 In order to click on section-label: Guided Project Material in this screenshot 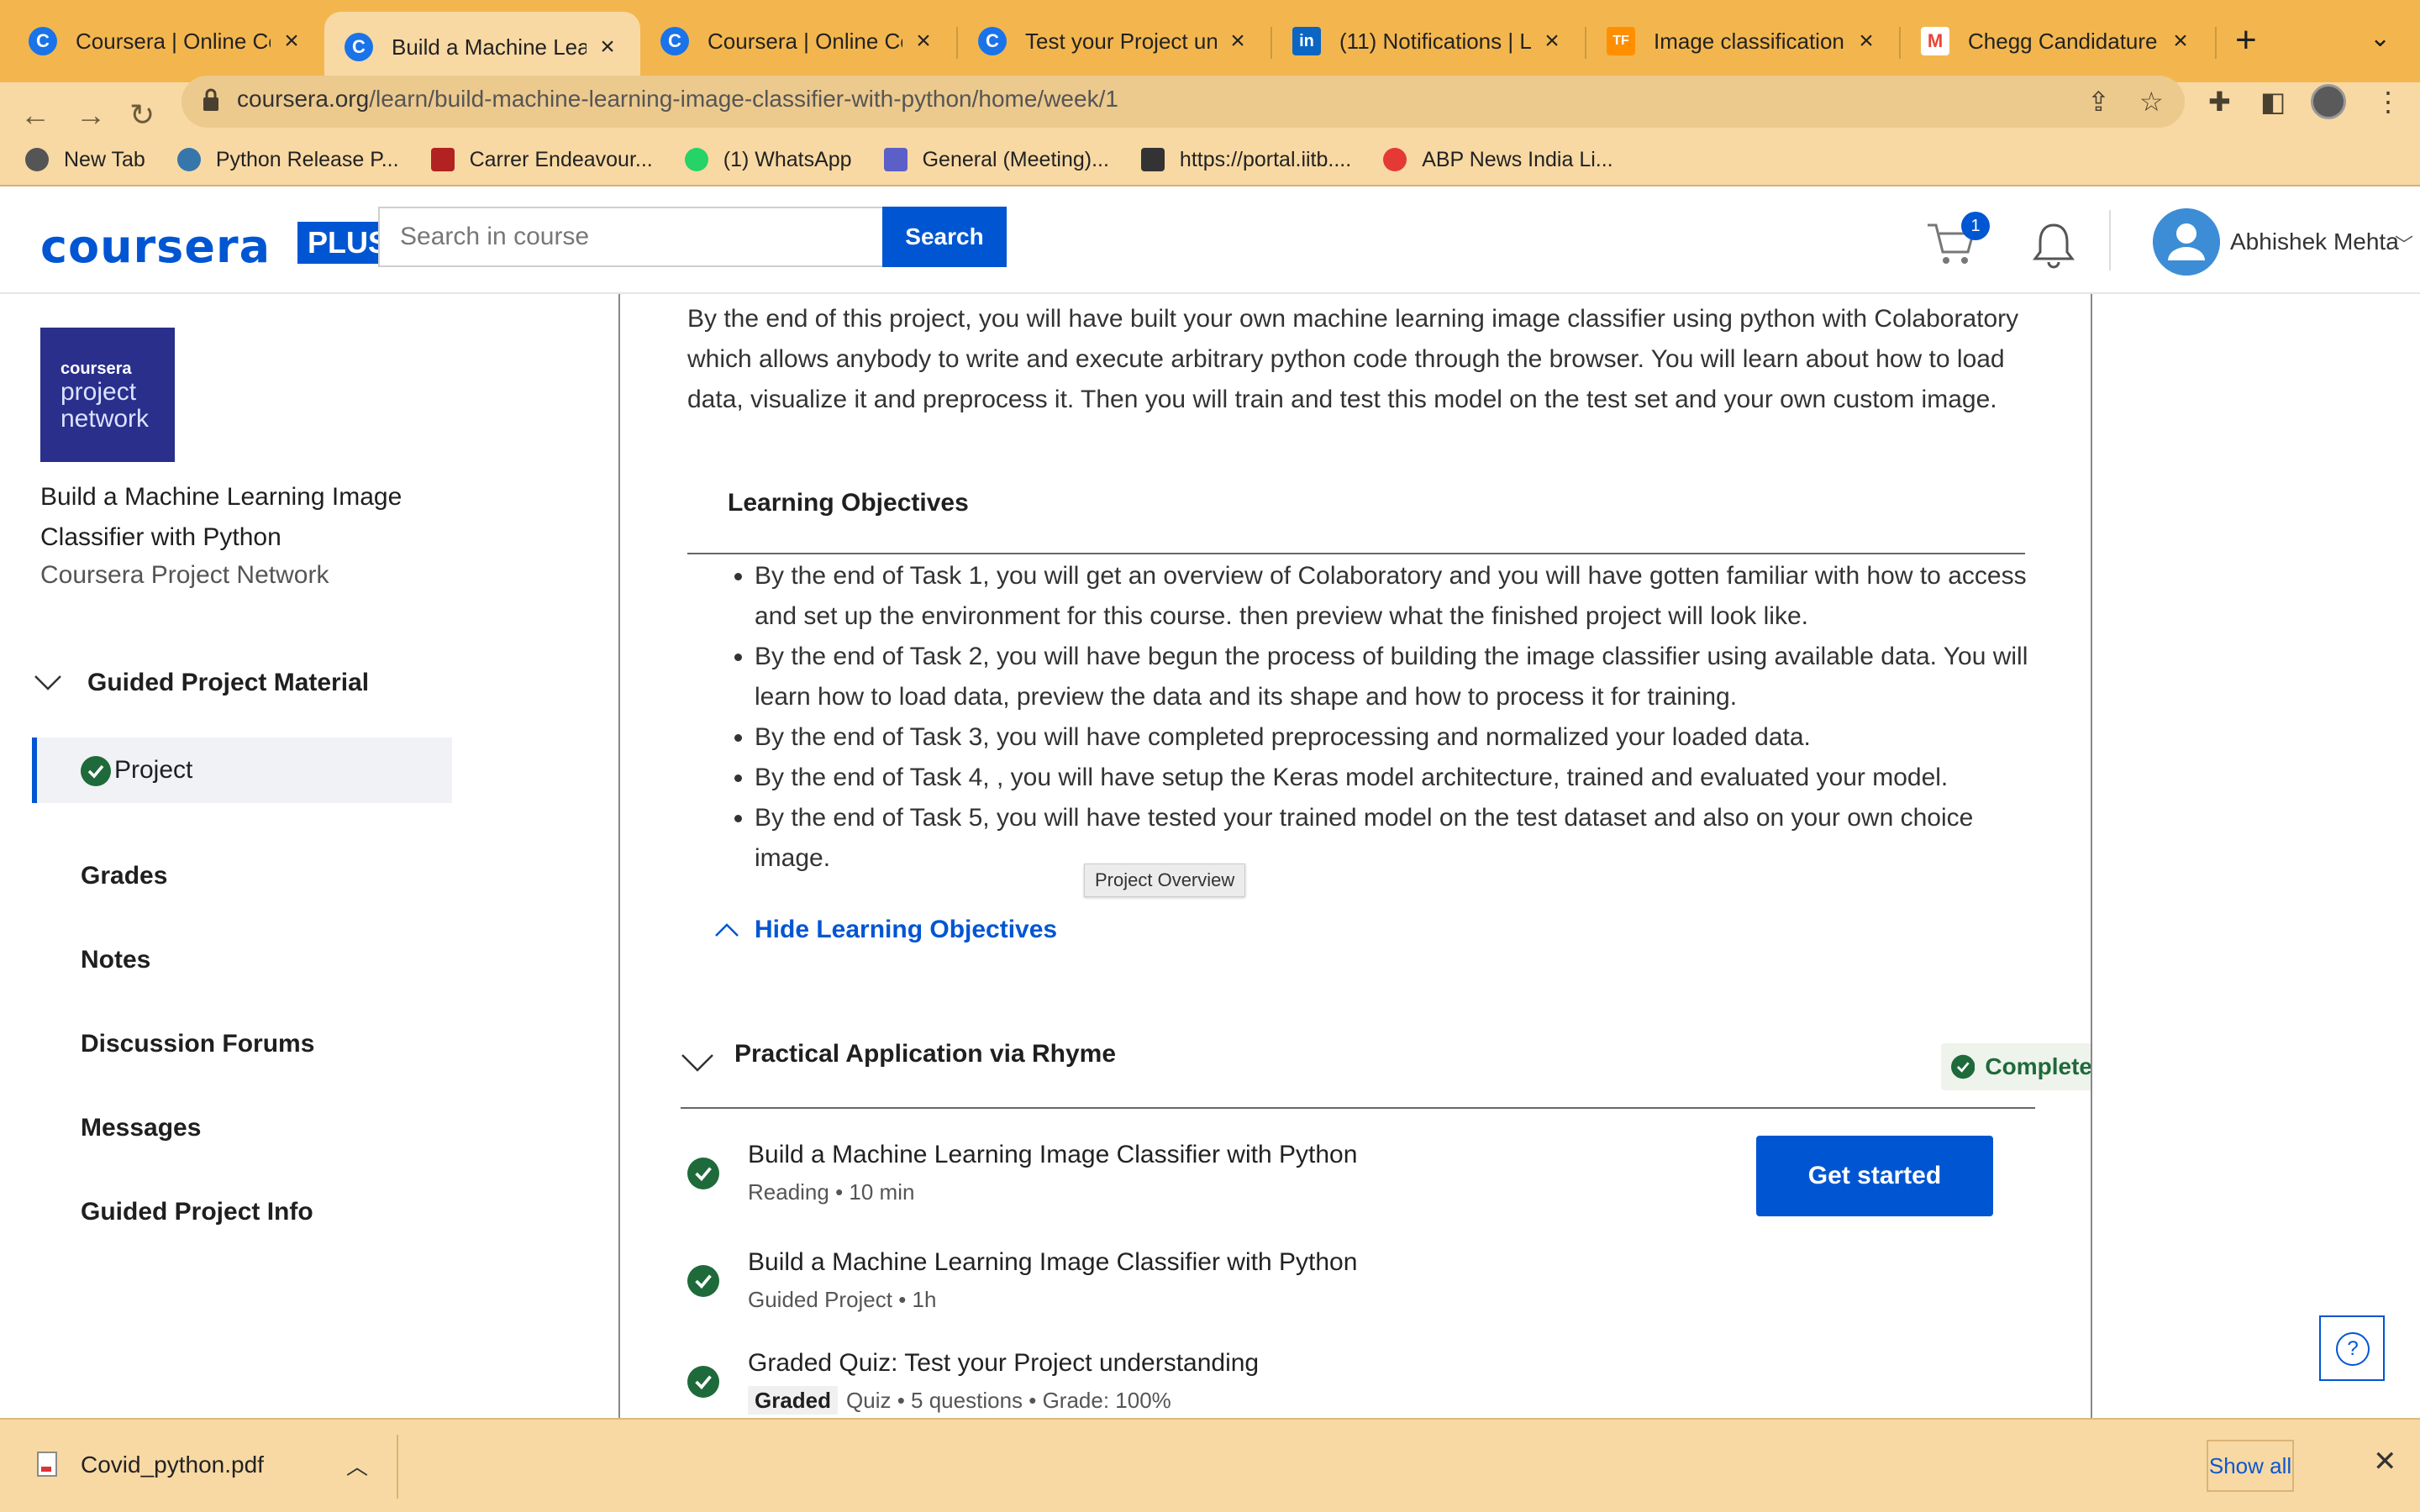, I will do `click(228, 682)`.